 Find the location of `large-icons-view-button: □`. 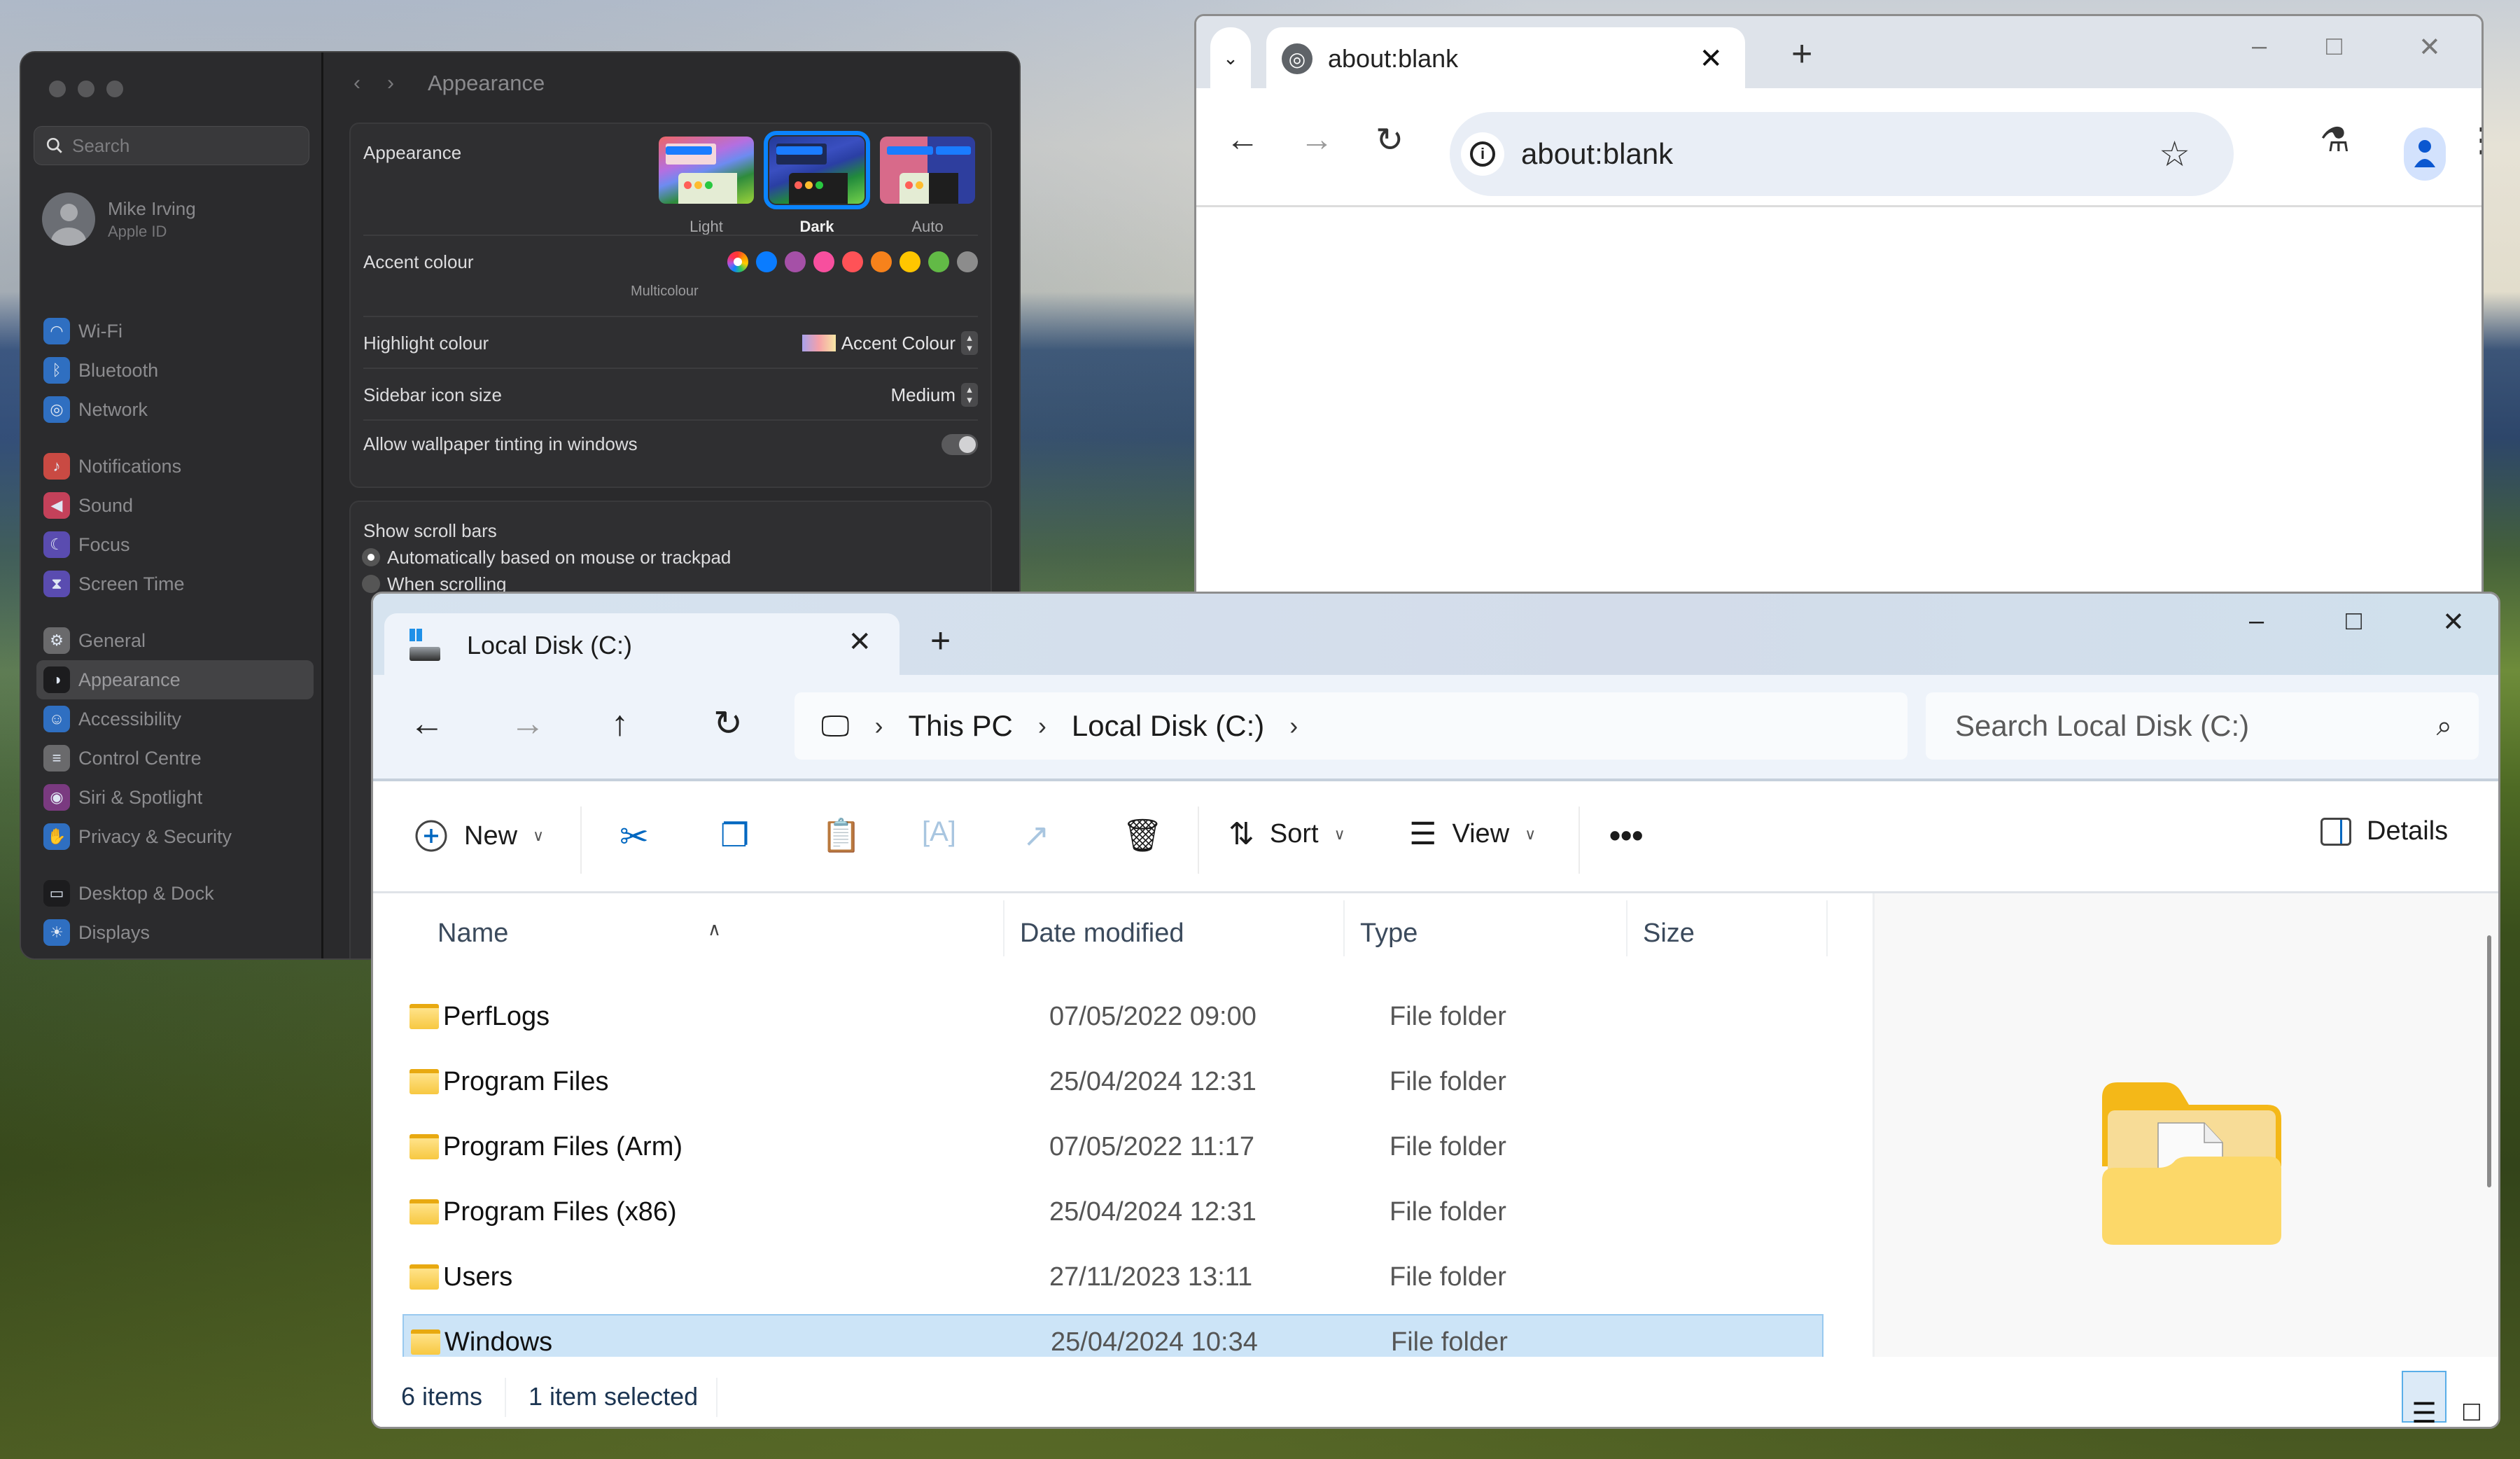

large-icons-view-button: □ is located at coordinates (2471, 1399).